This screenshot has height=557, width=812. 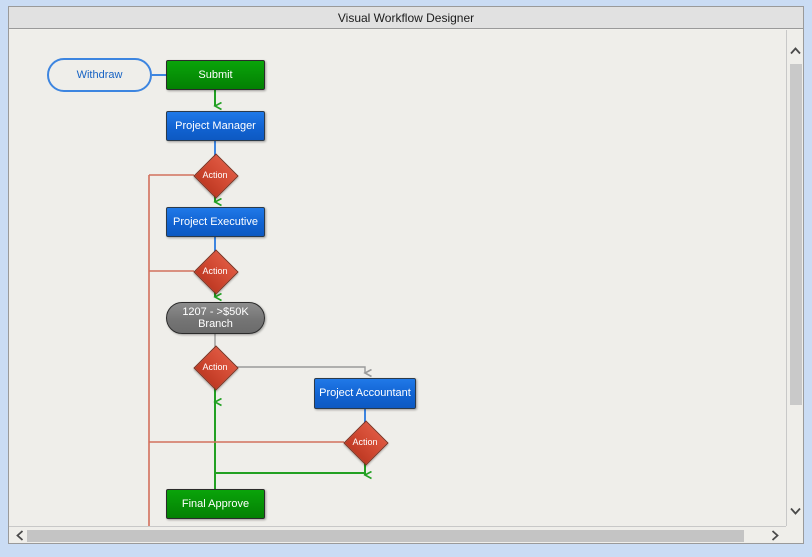 I want to click on node-action-4: Action, so click(x=366, y=443).